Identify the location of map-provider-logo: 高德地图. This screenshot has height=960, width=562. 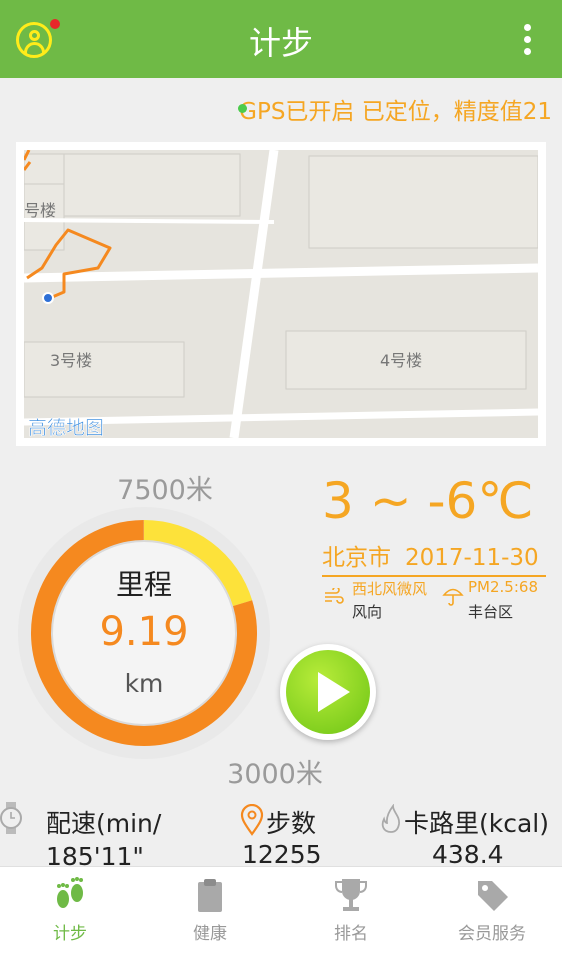
(66, 427).